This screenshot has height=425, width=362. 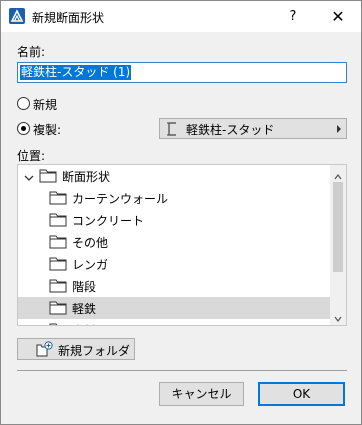 What do you see at coordinates (201, 394) in the screenshot?
I see `cancel-button: キャンセル` at bounding box center [201, 394].